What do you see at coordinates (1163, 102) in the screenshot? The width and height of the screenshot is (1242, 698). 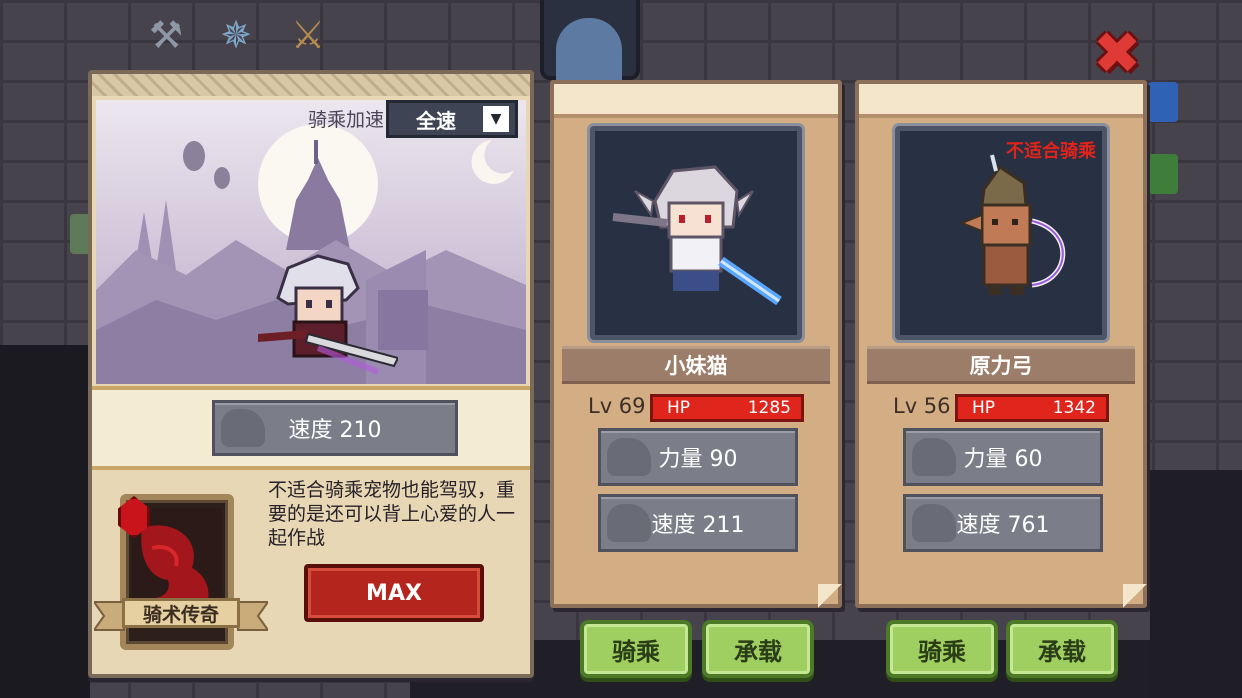 I see `side-blue-icon` at bounding box center [1163, 102].